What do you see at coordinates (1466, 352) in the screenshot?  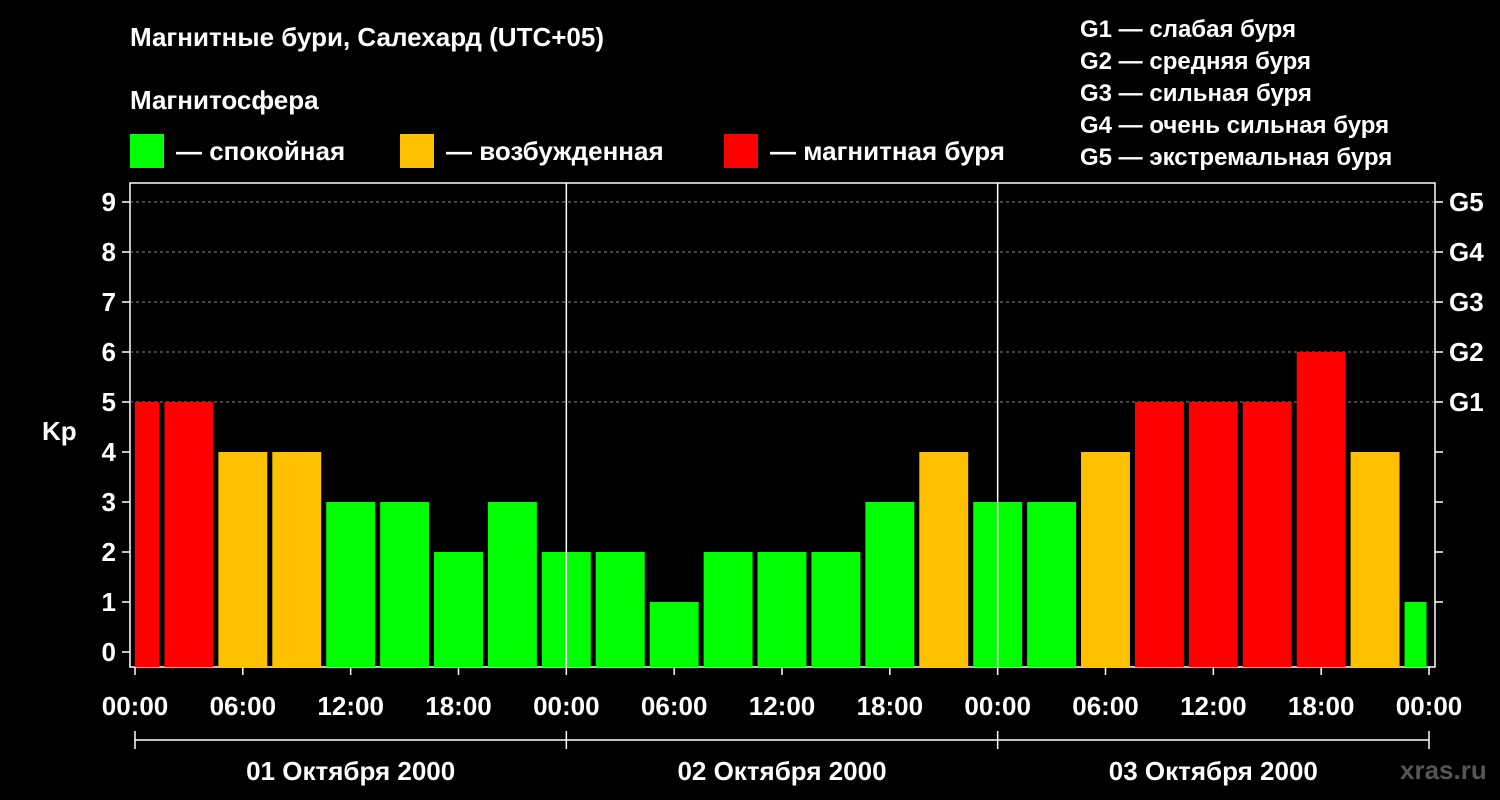 I see `right-tick-label: G2` at bounding box center [1466, 352].